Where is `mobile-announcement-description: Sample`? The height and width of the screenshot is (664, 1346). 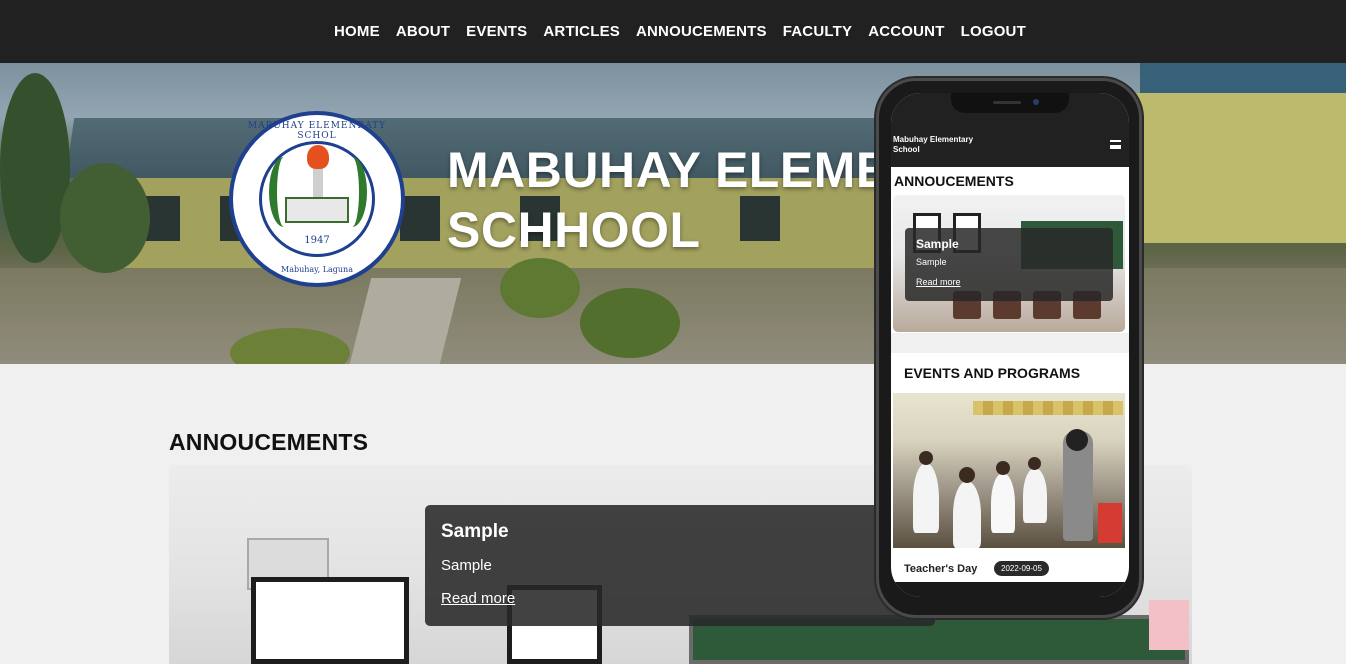
mobile-announcement-description: Sample is located at coordinates (931, 262).